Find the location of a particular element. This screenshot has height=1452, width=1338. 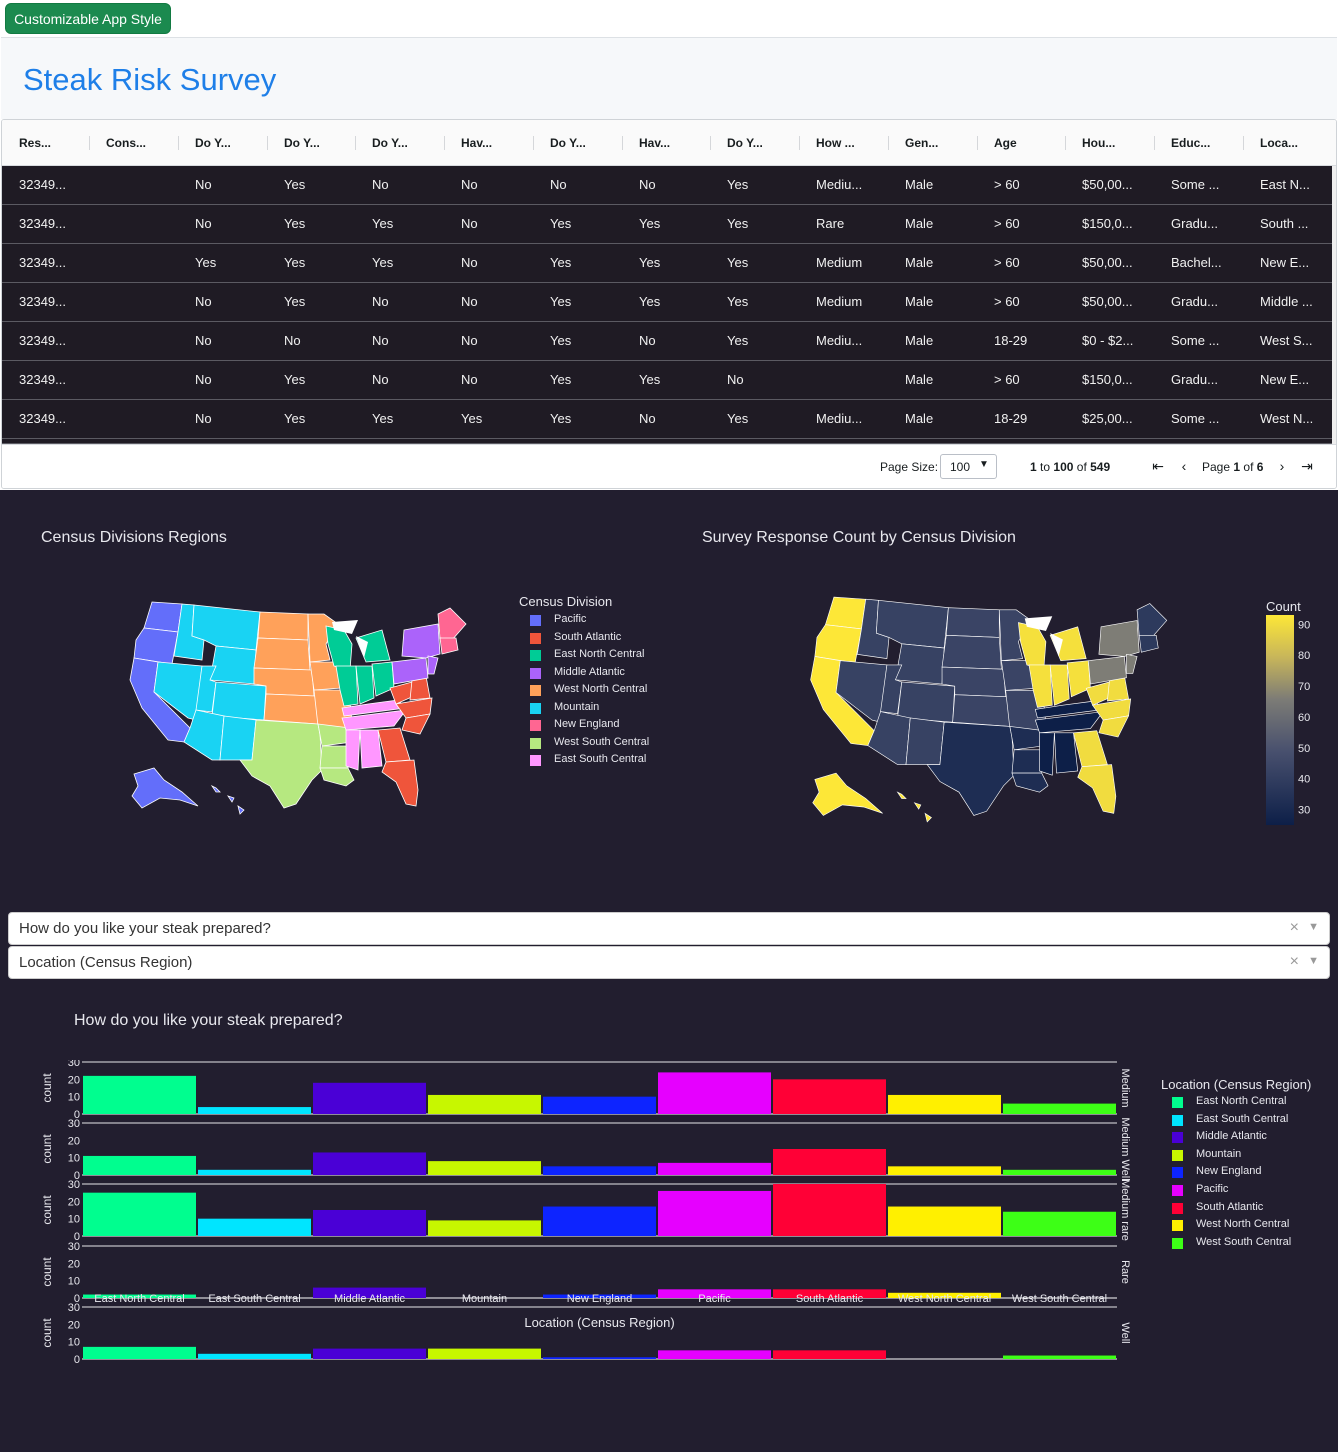

clear-icon: × is located at coordinates (1294, 928).